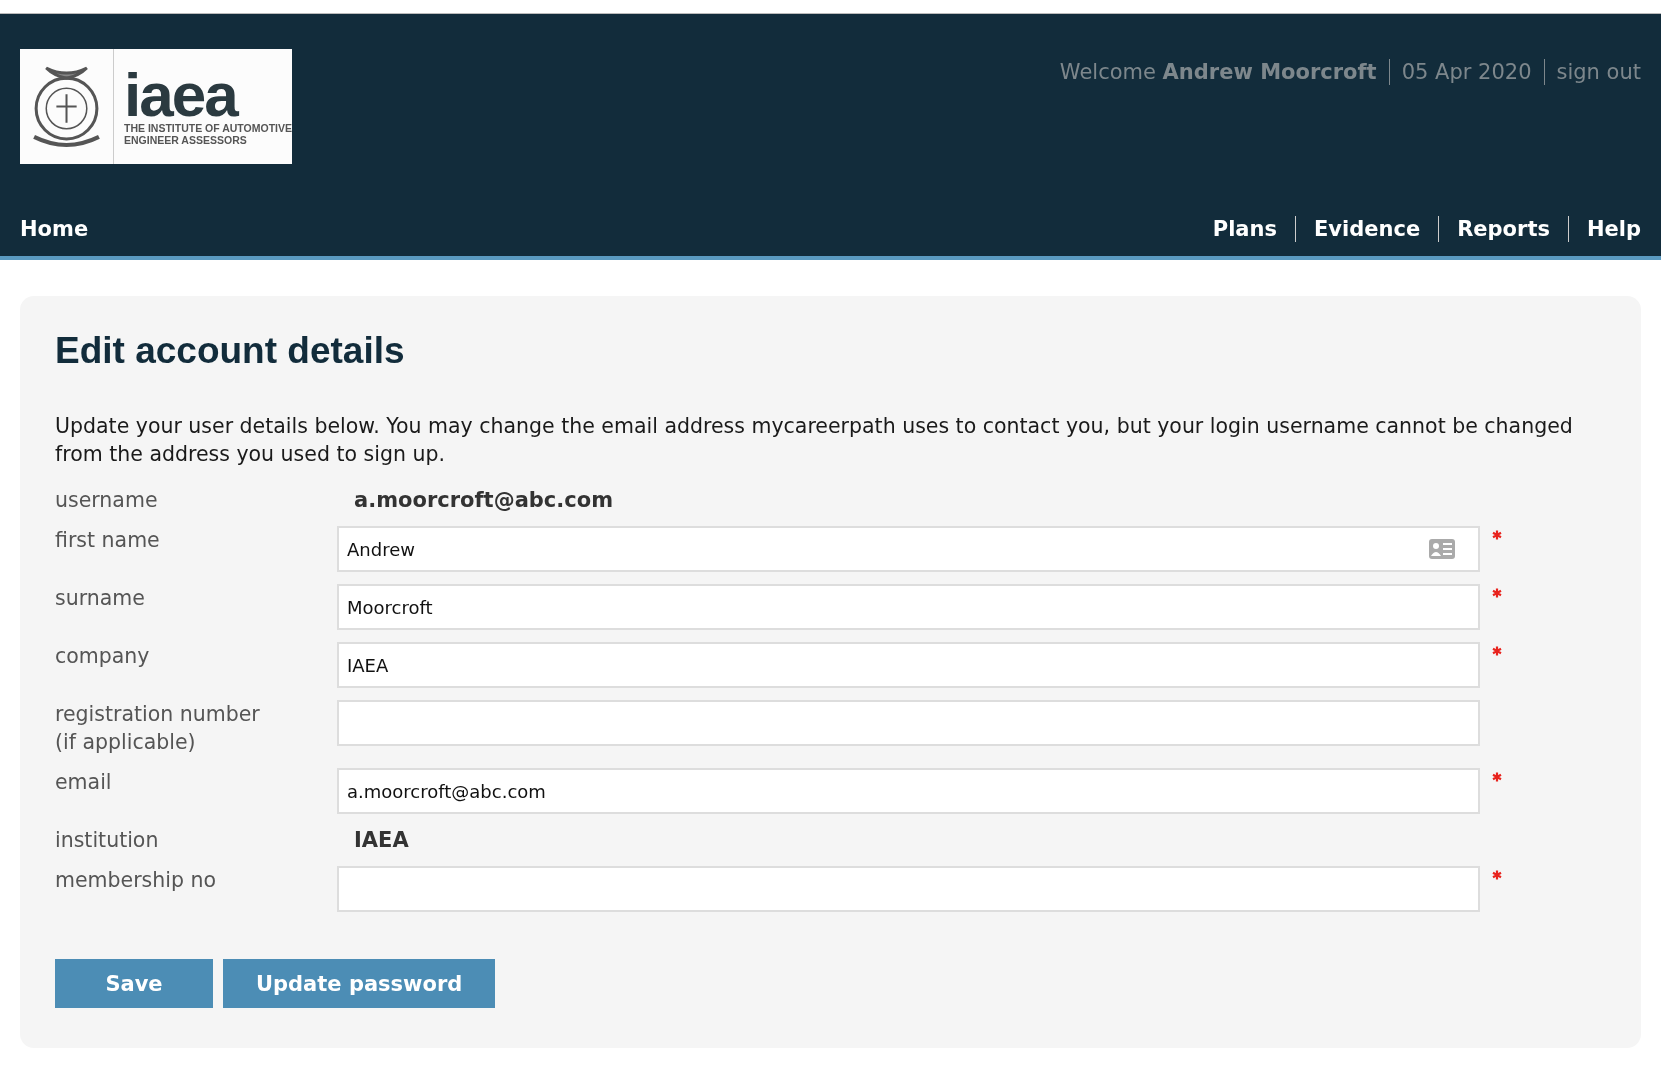  I want to click on nav-link: Home, so click(54, 229).